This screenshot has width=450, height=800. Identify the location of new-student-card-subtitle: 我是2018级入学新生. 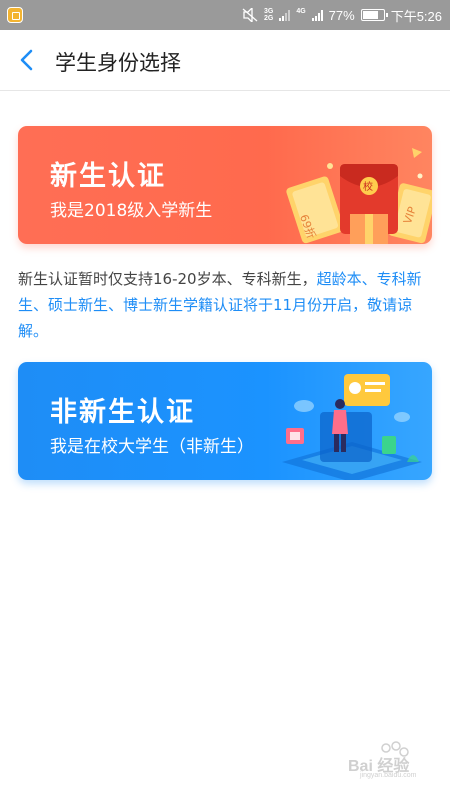
(131, 211).